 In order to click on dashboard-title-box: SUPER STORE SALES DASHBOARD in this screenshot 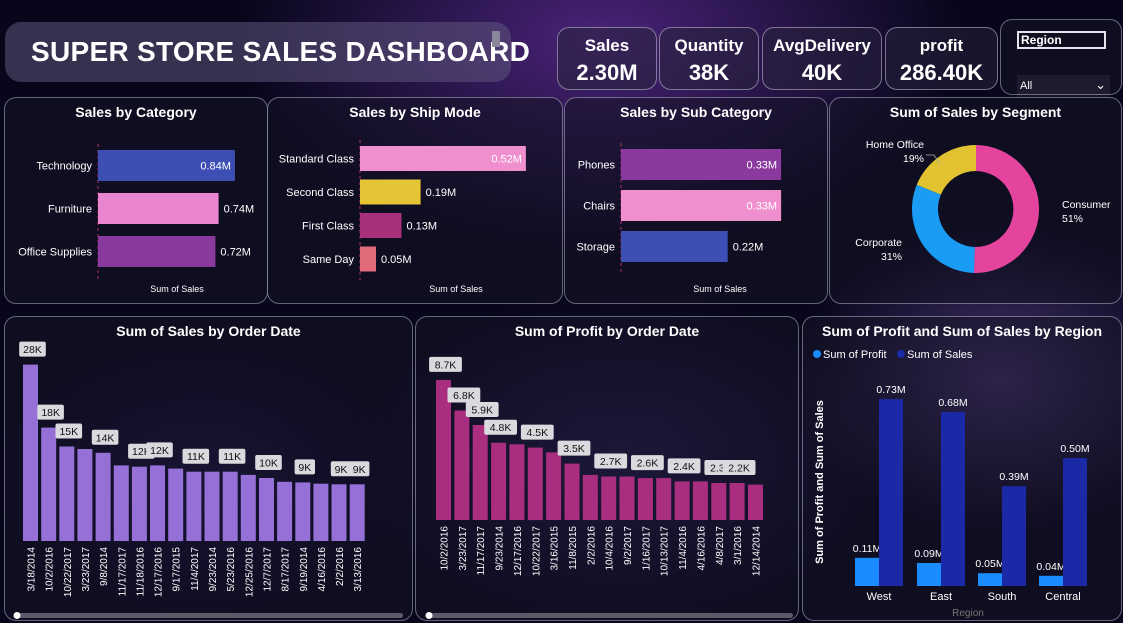, I will do `click(267, 52)`.